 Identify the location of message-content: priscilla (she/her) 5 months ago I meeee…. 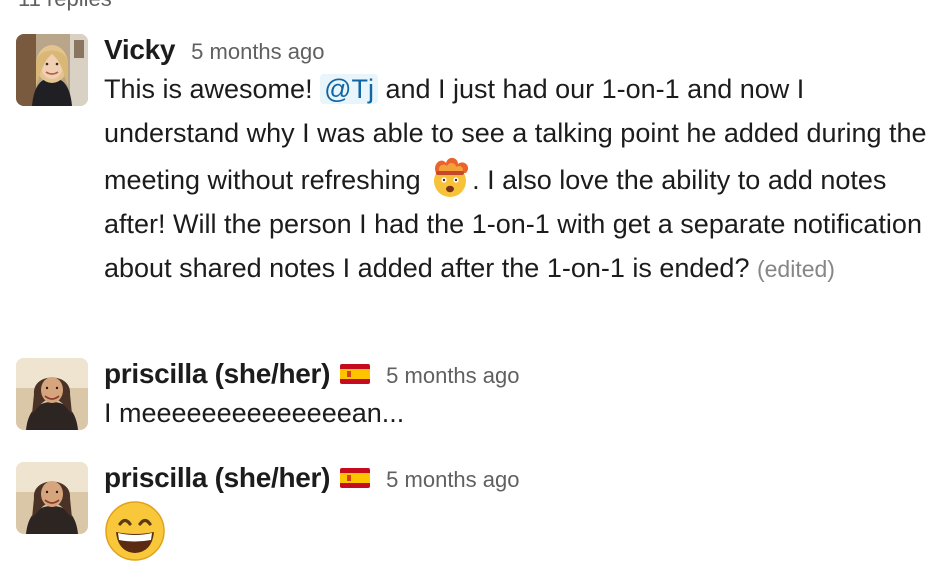
(518, 396).